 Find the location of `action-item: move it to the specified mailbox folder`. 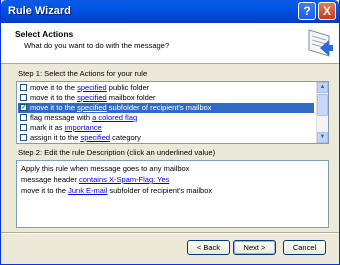

action-item: move it to the specified mailbox folder is located at coordinates (166, 98).